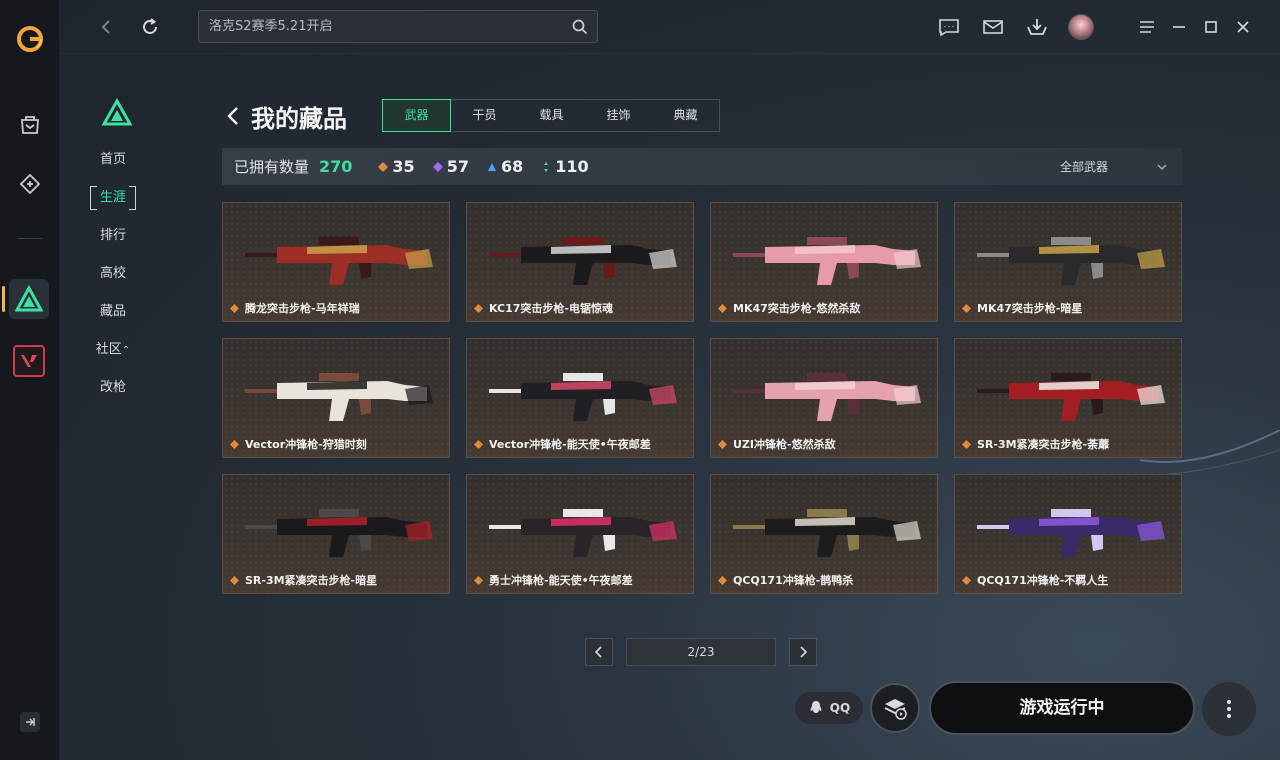 This screenshot has height=760, width=1280. What do you see at coordinates (580, 398) in the screenshot?
I see `weapon-card: Vector冲锋枪-能天使•午夜邮差` at bounding box center [580, 398].